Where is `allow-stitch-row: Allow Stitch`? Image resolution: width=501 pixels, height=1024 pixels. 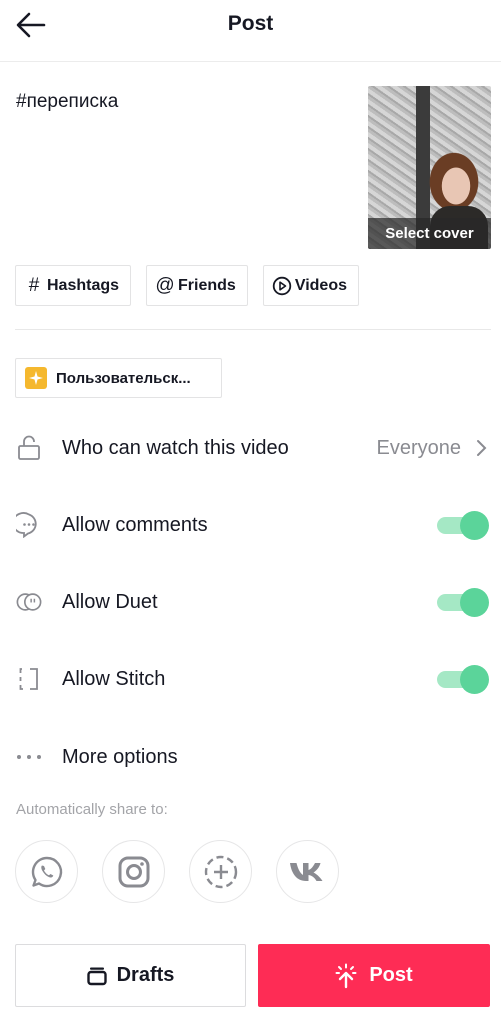
allow-stitch-row: Allow Stitch is located at coordinates (250, 679).